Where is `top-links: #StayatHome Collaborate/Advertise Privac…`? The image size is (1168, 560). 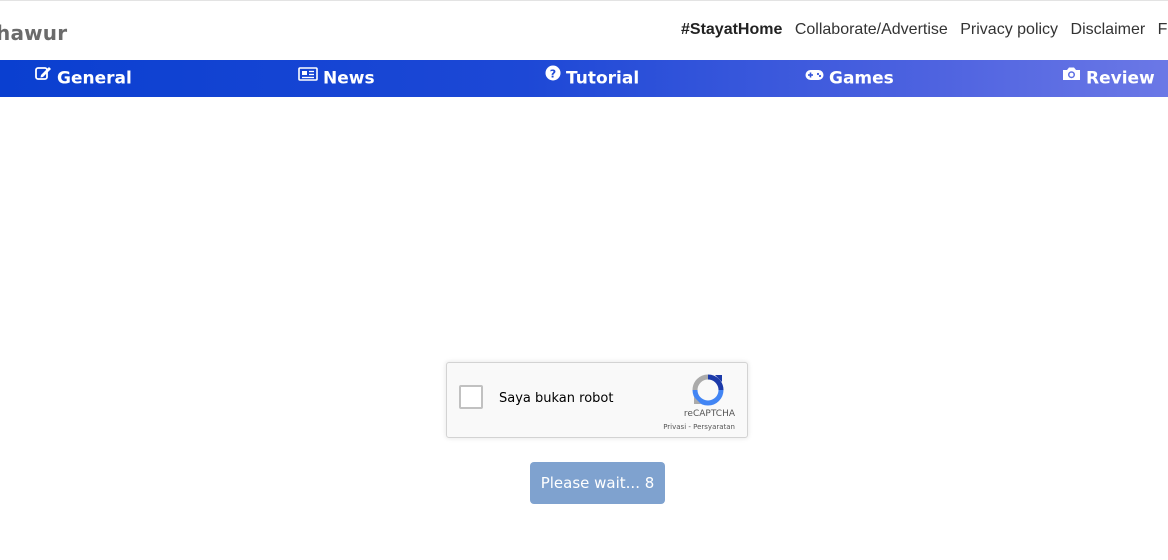
top-links: #StayatHome Collaborate/Advertise Privac… is located at coordinates (924, 30).